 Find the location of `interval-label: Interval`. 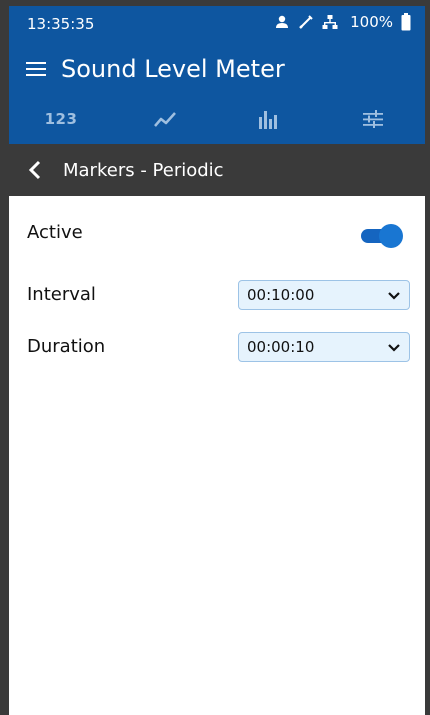

interval-label: Interval is located at coordinates (61, 294).